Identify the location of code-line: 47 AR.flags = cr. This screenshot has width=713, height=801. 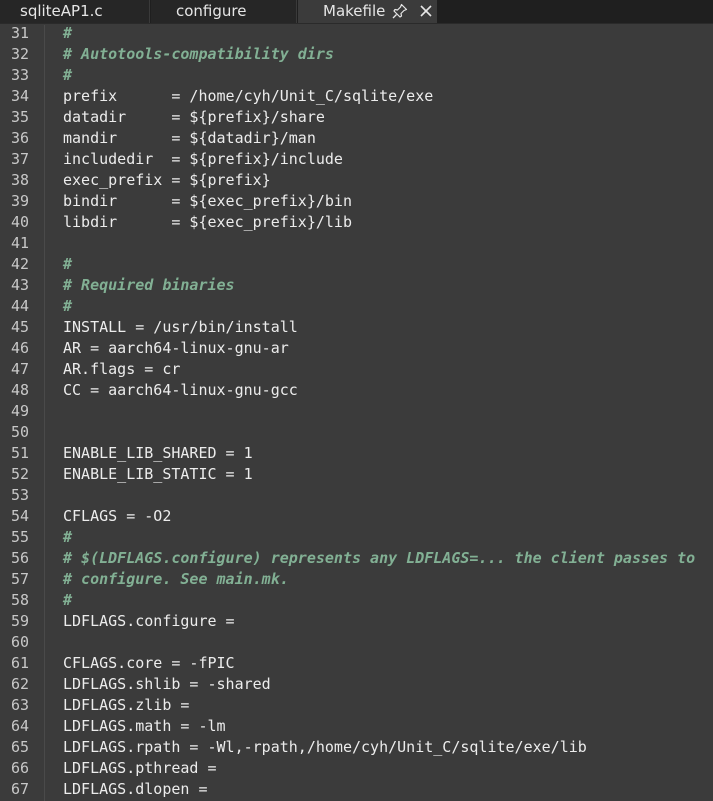
(356, 369).